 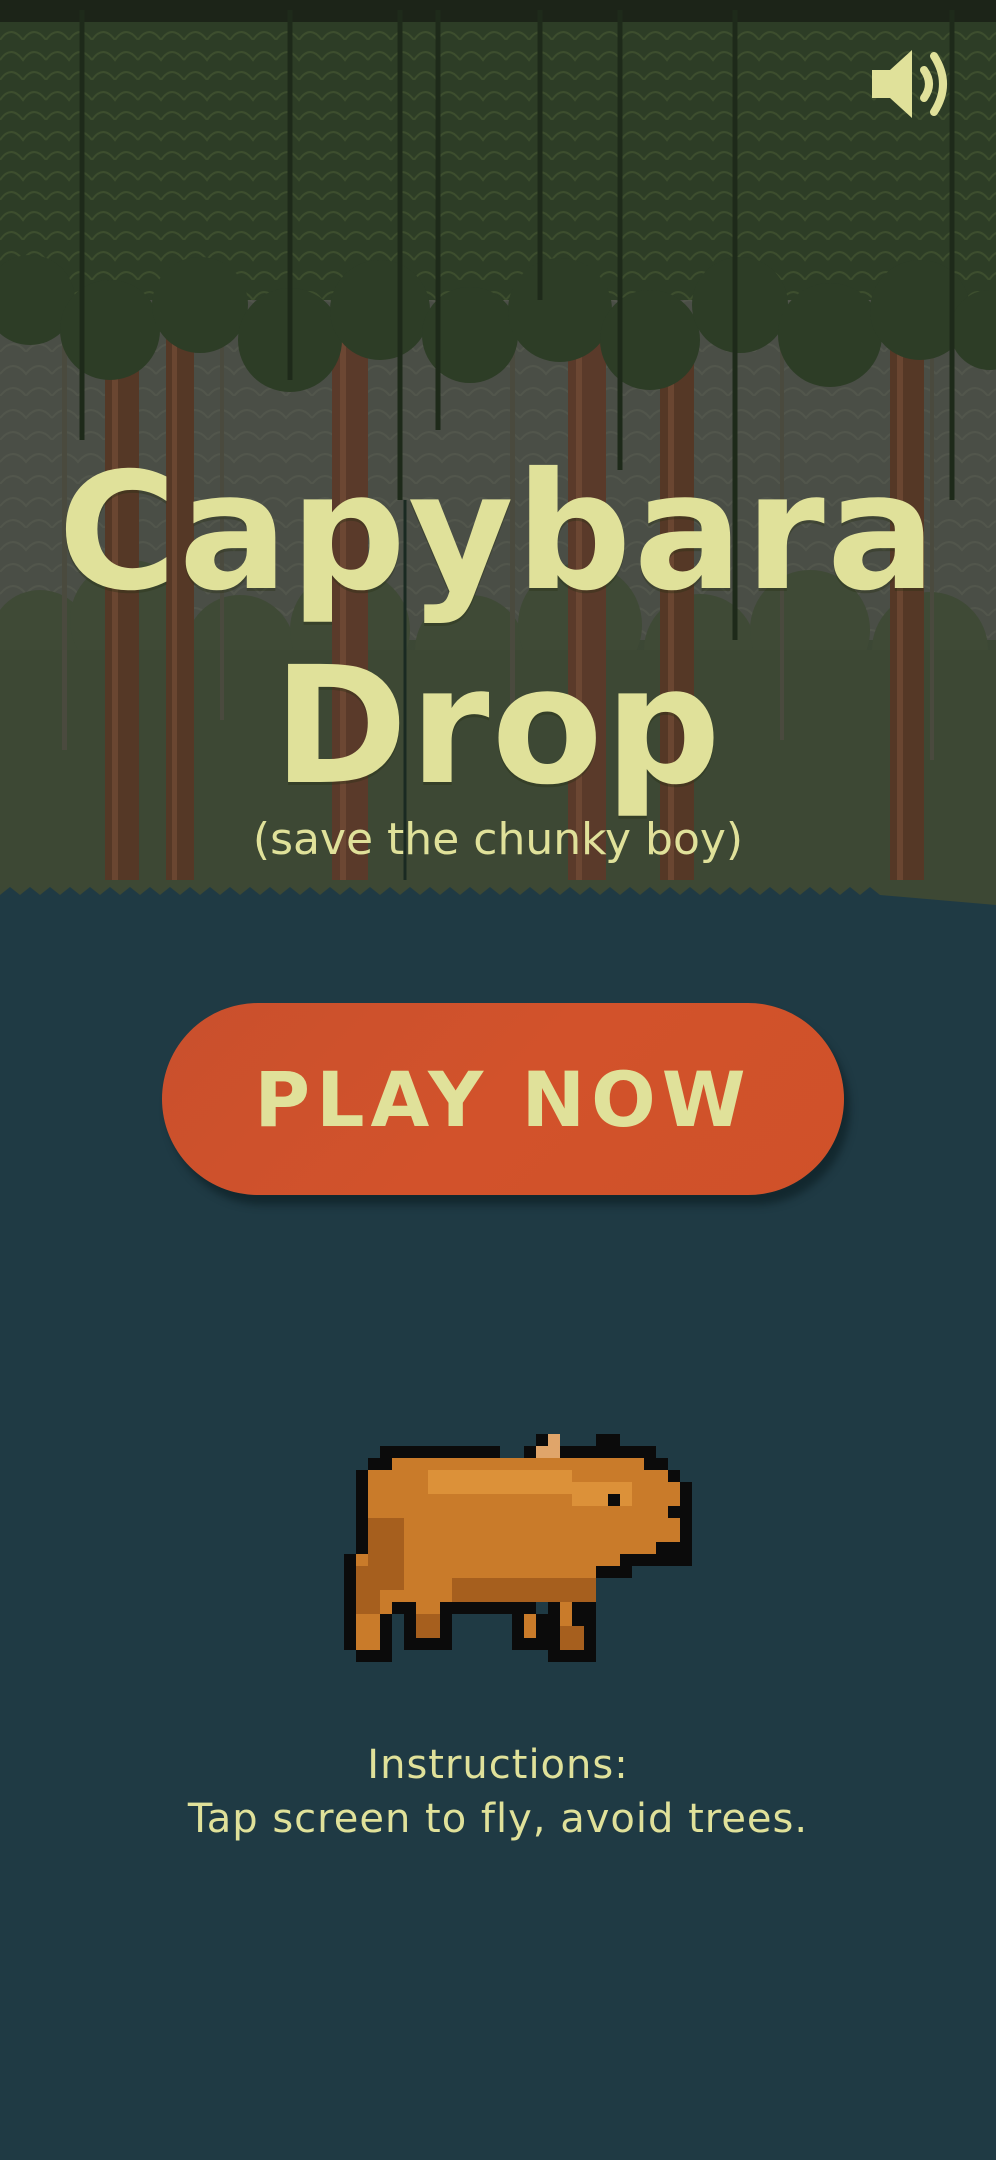 I want to click on speaker-volume-icon, so click(x=909, y=84).